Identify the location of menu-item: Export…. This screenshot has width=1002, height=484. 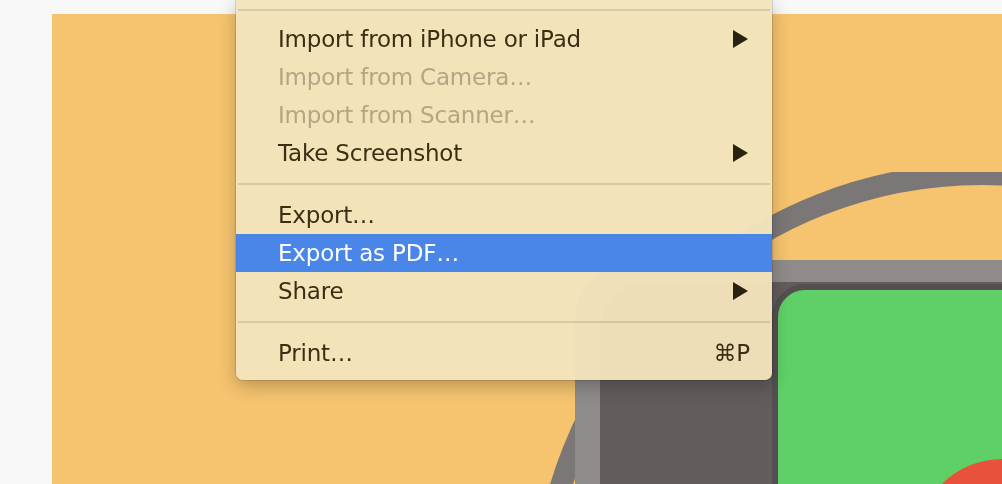
(504, 215).